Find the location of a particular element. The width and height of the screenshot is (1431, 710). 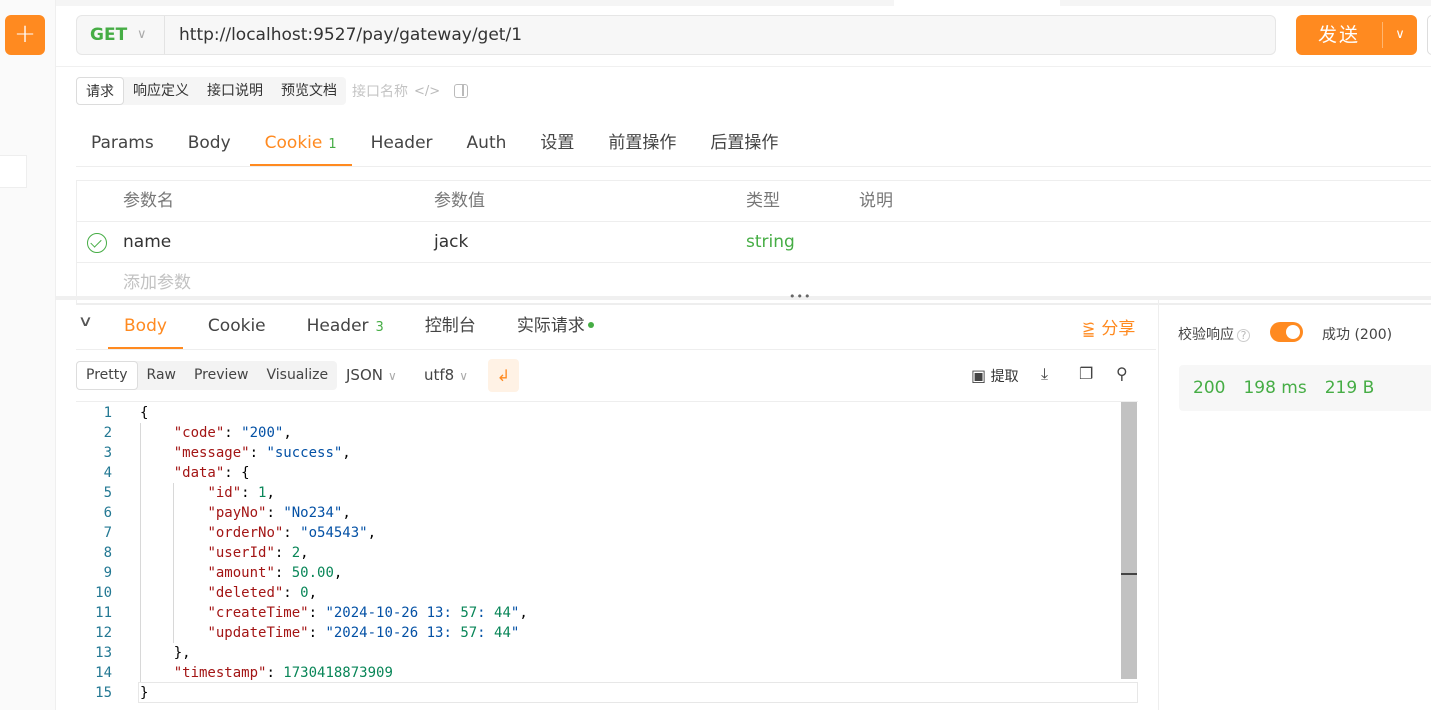

tab-label: Auth is located at coordinates (486, 143).